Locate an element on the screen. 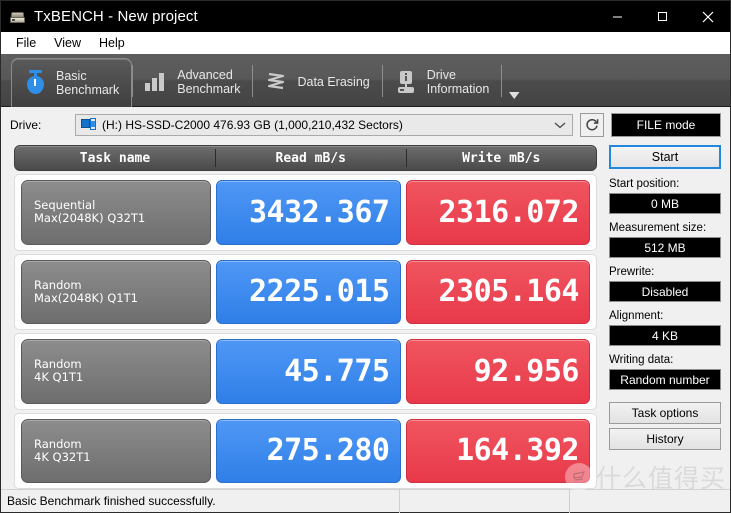  alignment-field: 4 KB is located at coordinates (665, 335).